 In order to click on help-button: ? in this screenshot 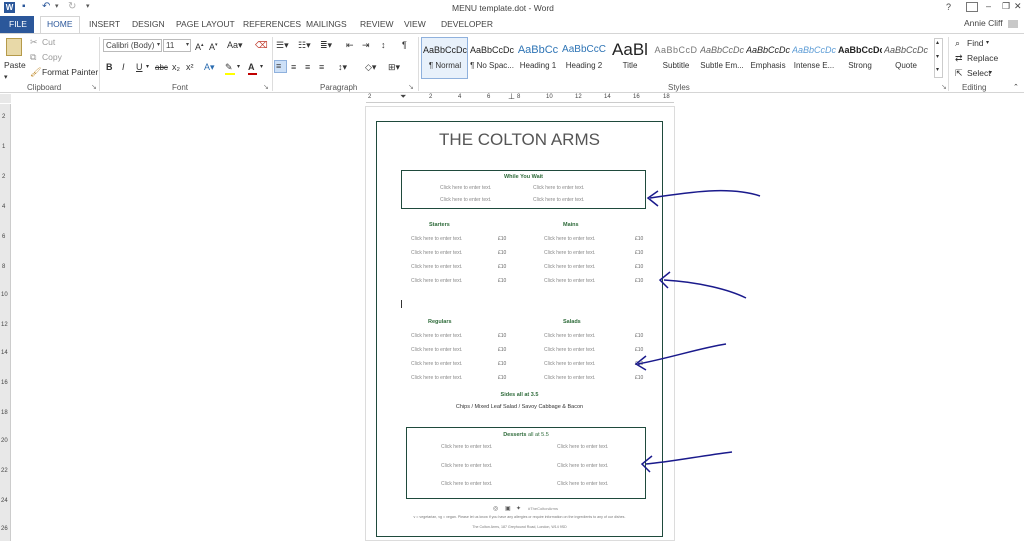, I will do `click(948, 7)`.